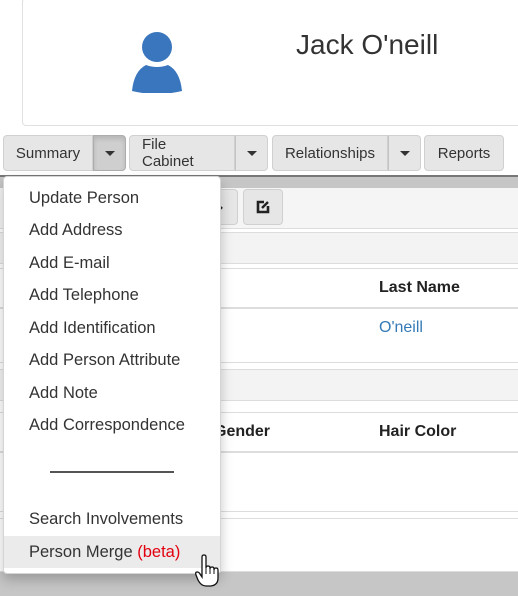 The width and height of the screenshot is (518, 596). I want to click on menu-item-add-email: Add E-mail, so click(112, 263).